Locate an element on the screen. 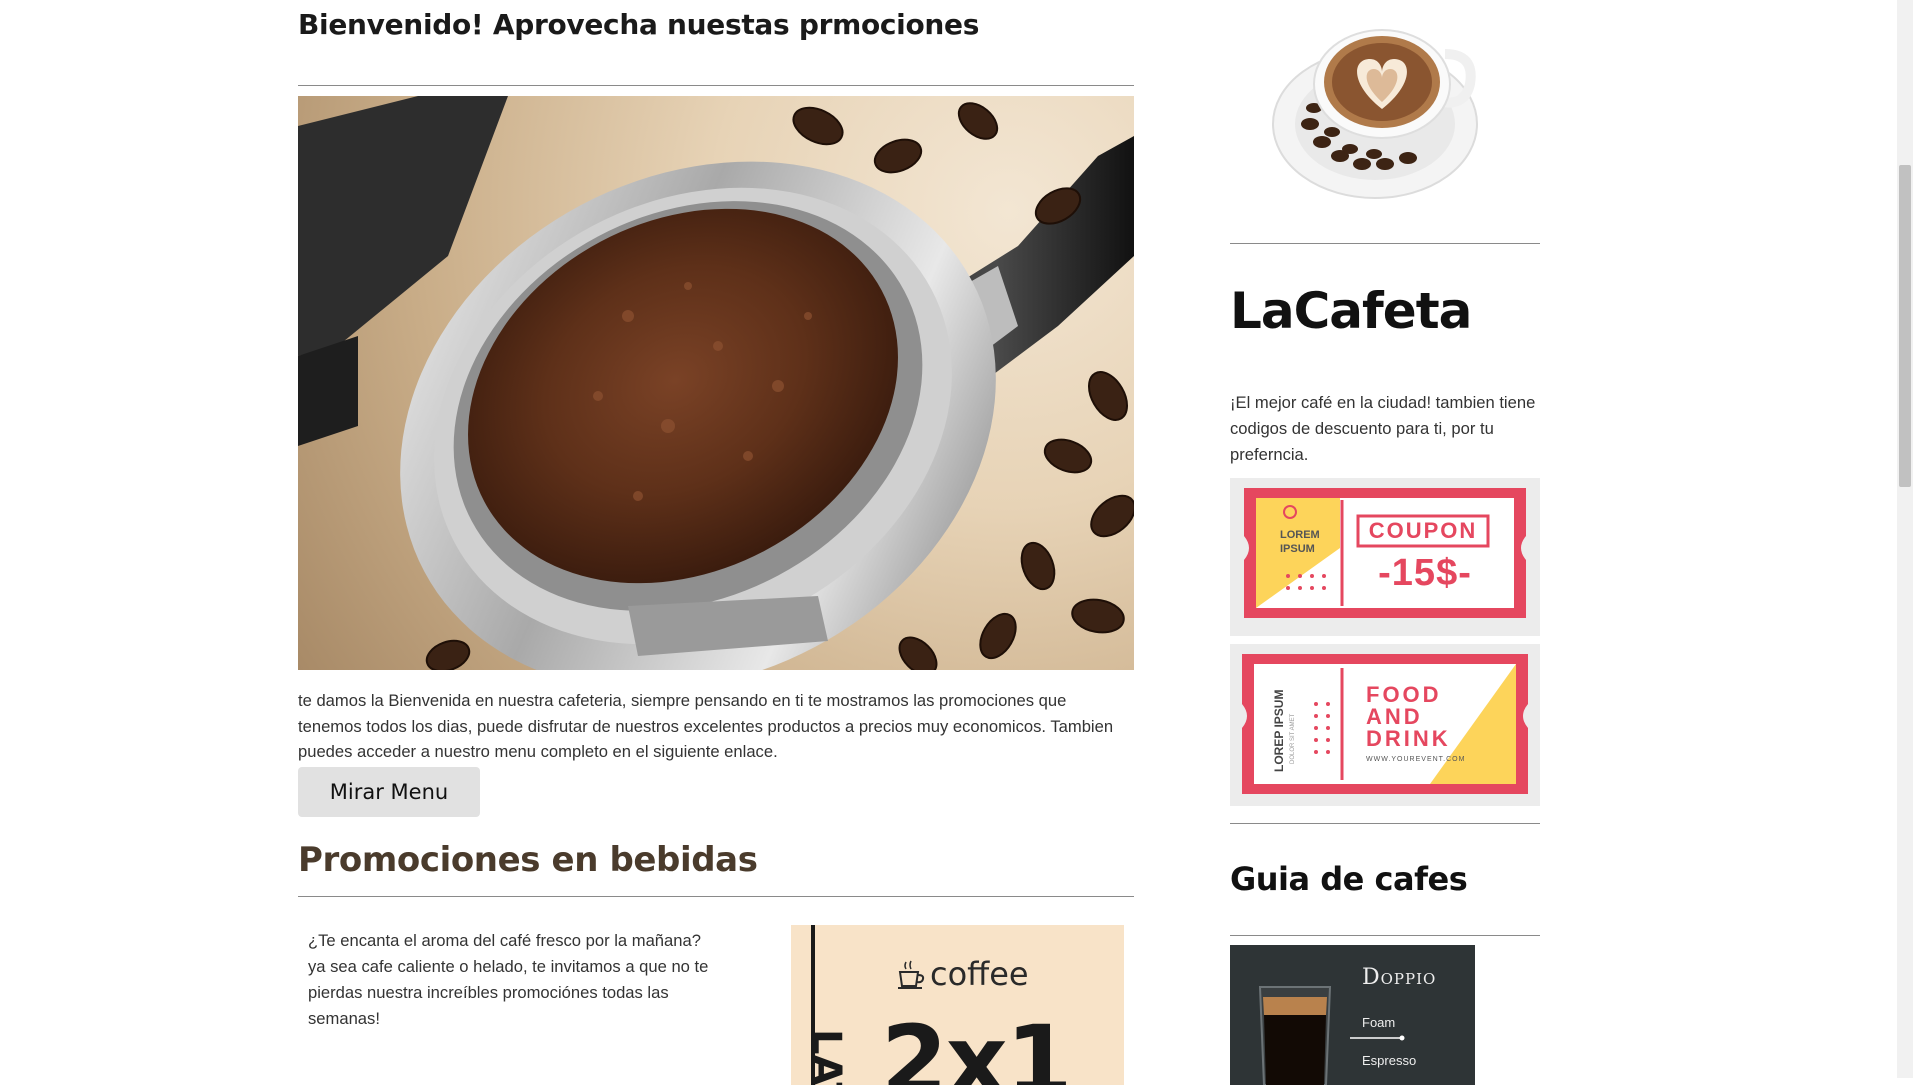 Image resolution: width=1913 pixels, height=1085 pixels. doppio-guide-image: Doppio Foam Espresso is located at coordinates (1352, 1015).